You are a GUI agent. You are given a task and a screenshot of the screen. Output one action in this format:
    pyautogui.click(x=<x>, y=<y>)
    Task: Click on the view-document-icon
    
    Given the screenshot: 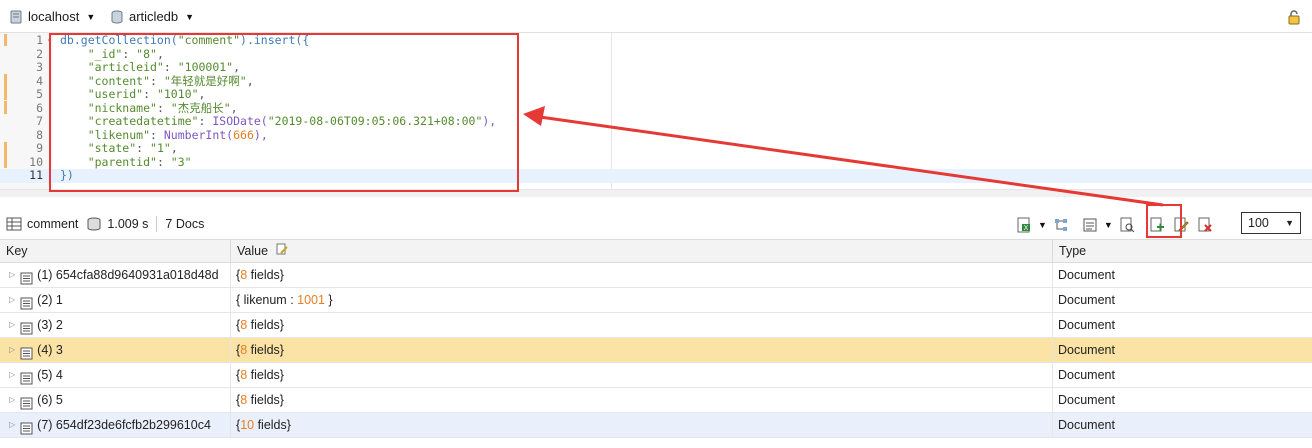 What is the action you would take?
    pyautogui.click(x=1127, y=225)
    